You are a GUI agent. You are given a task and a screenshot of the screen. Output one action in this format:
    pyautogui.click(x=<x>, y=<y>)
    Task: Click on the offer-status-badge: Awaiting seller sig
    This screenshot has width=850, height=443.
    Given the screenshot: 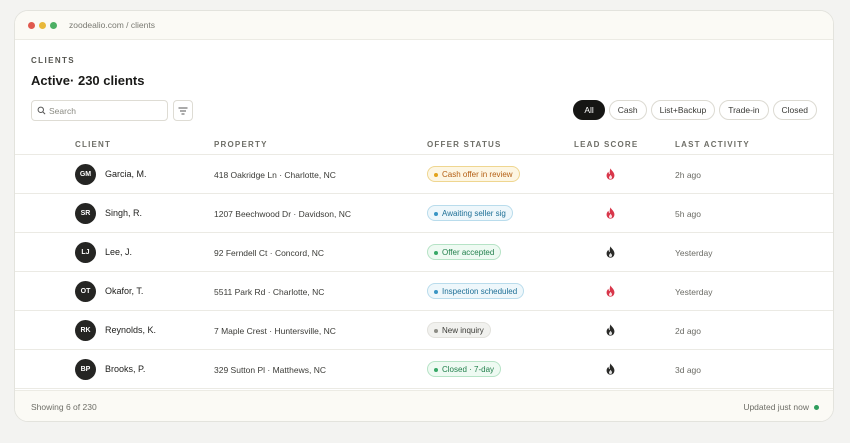 What is the action you would take?
    pyautogui.click(x=470, y=213)
    